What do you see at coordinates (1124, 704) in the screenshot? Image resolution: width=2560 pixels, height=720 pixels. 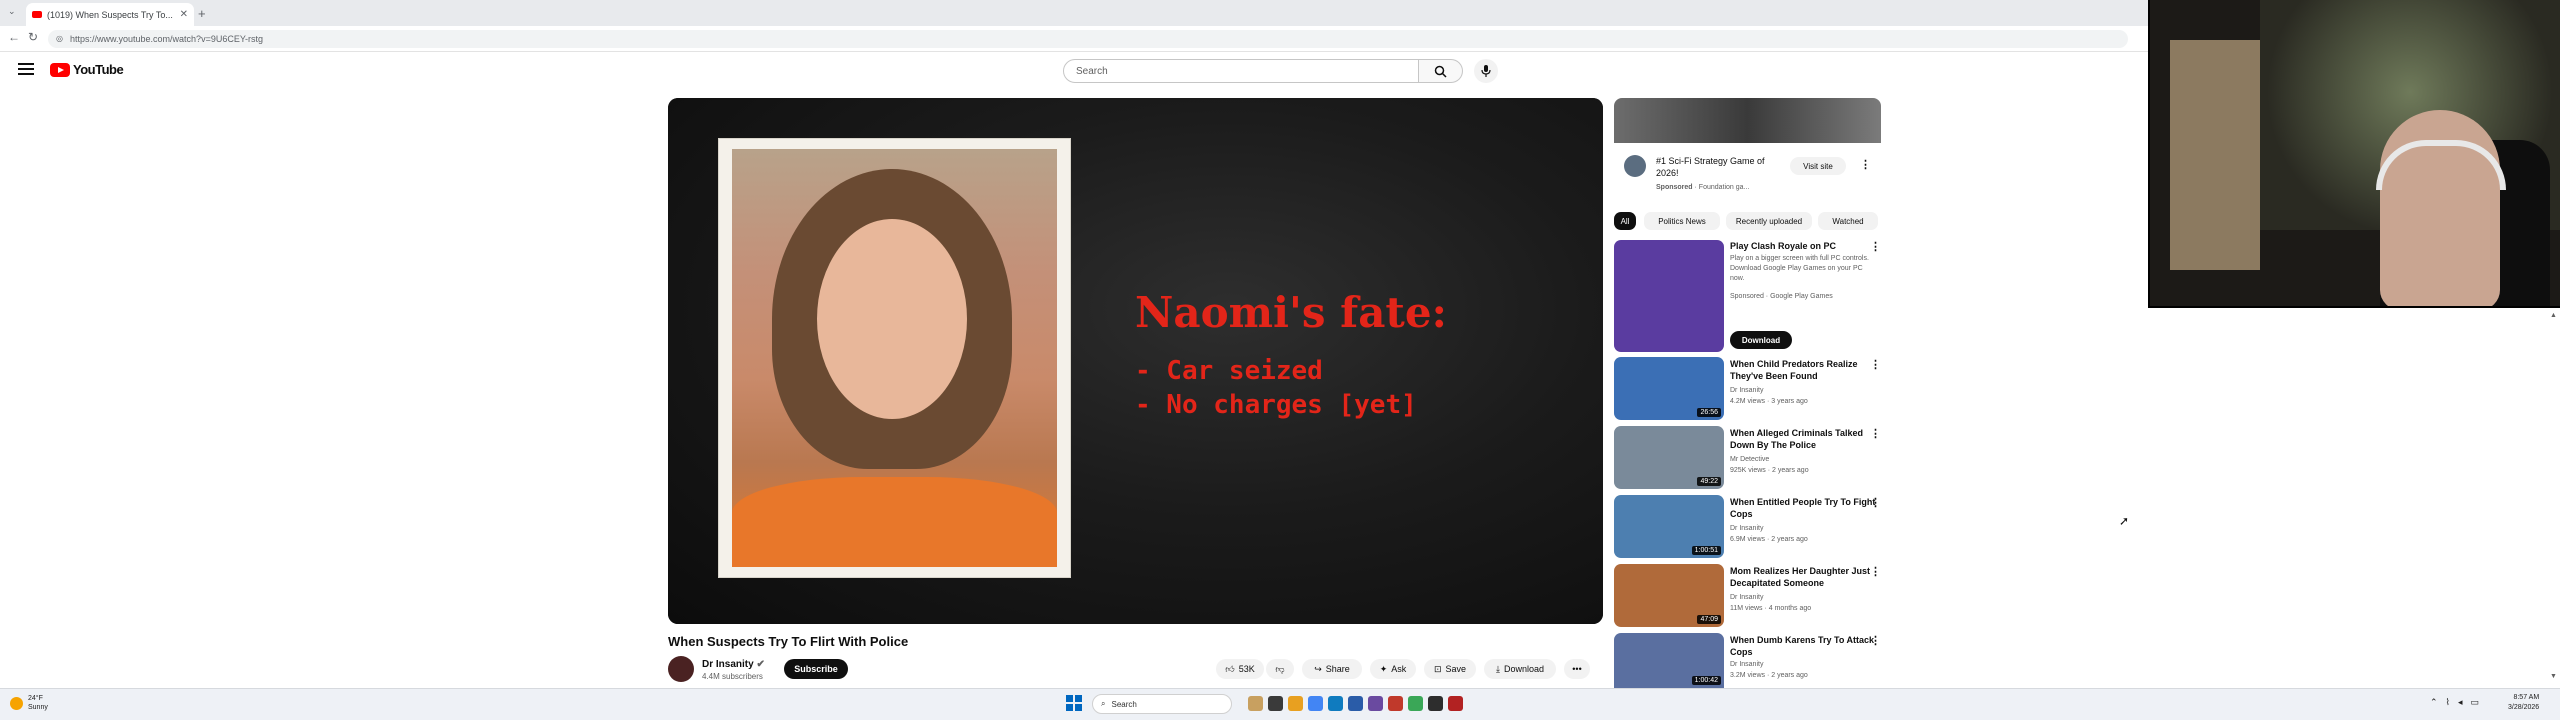 I see `taskbar-search-label: Search` at bounding box center [1124, 704].